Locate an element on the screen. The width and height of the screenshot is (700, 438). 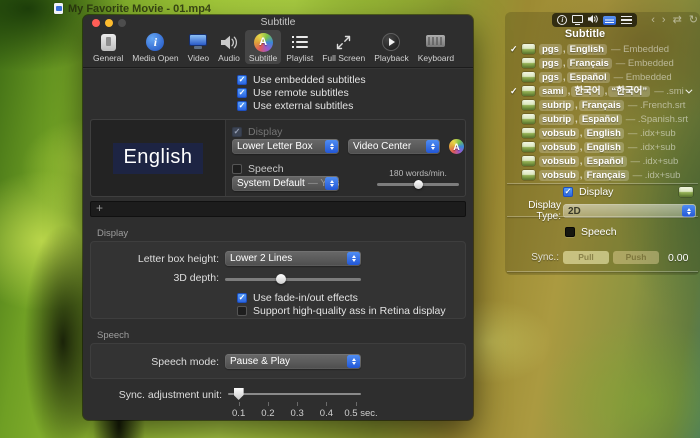
subtitle-track-row: ✓ subripEspañol— .Spanish.srt is located at coordinates (602, 119).